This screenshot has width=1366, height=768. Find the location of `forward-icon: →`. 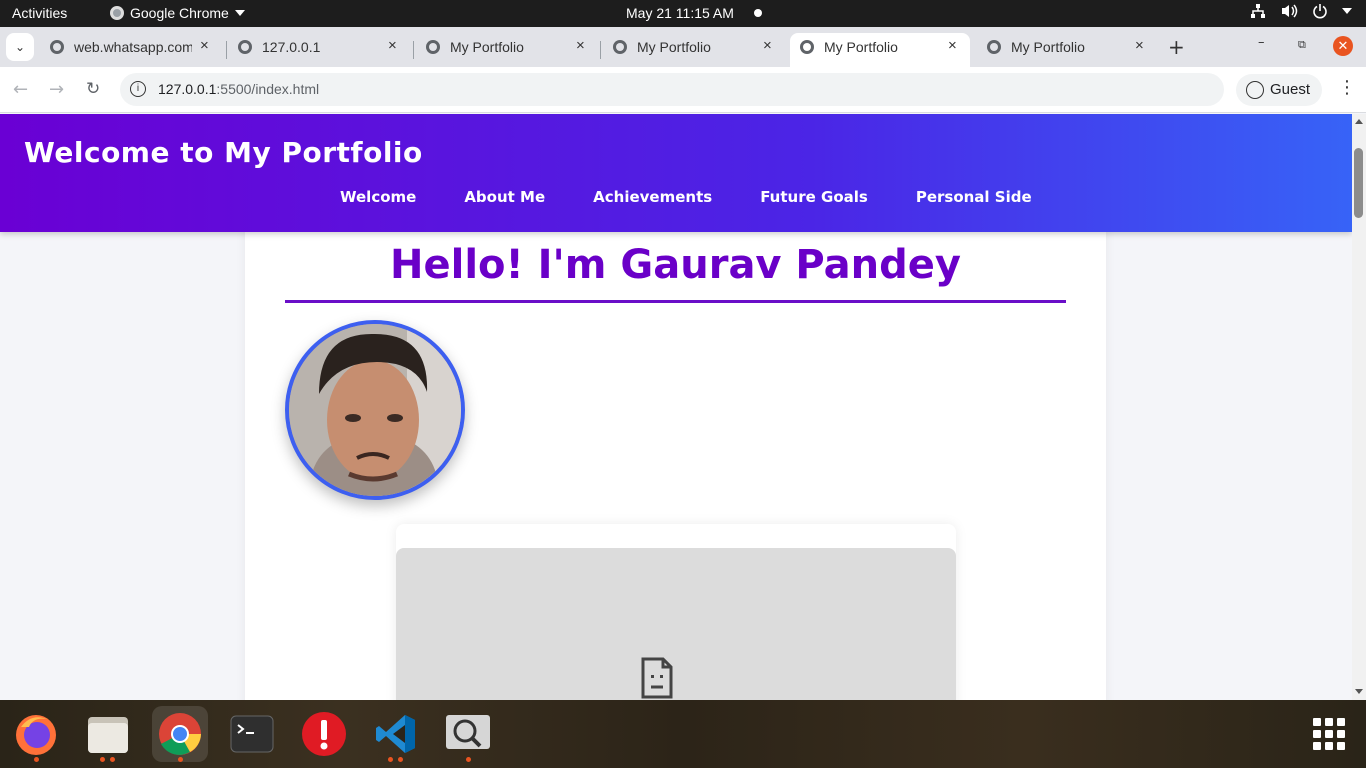

forward-icon: → is located at coordinates (56, 89).